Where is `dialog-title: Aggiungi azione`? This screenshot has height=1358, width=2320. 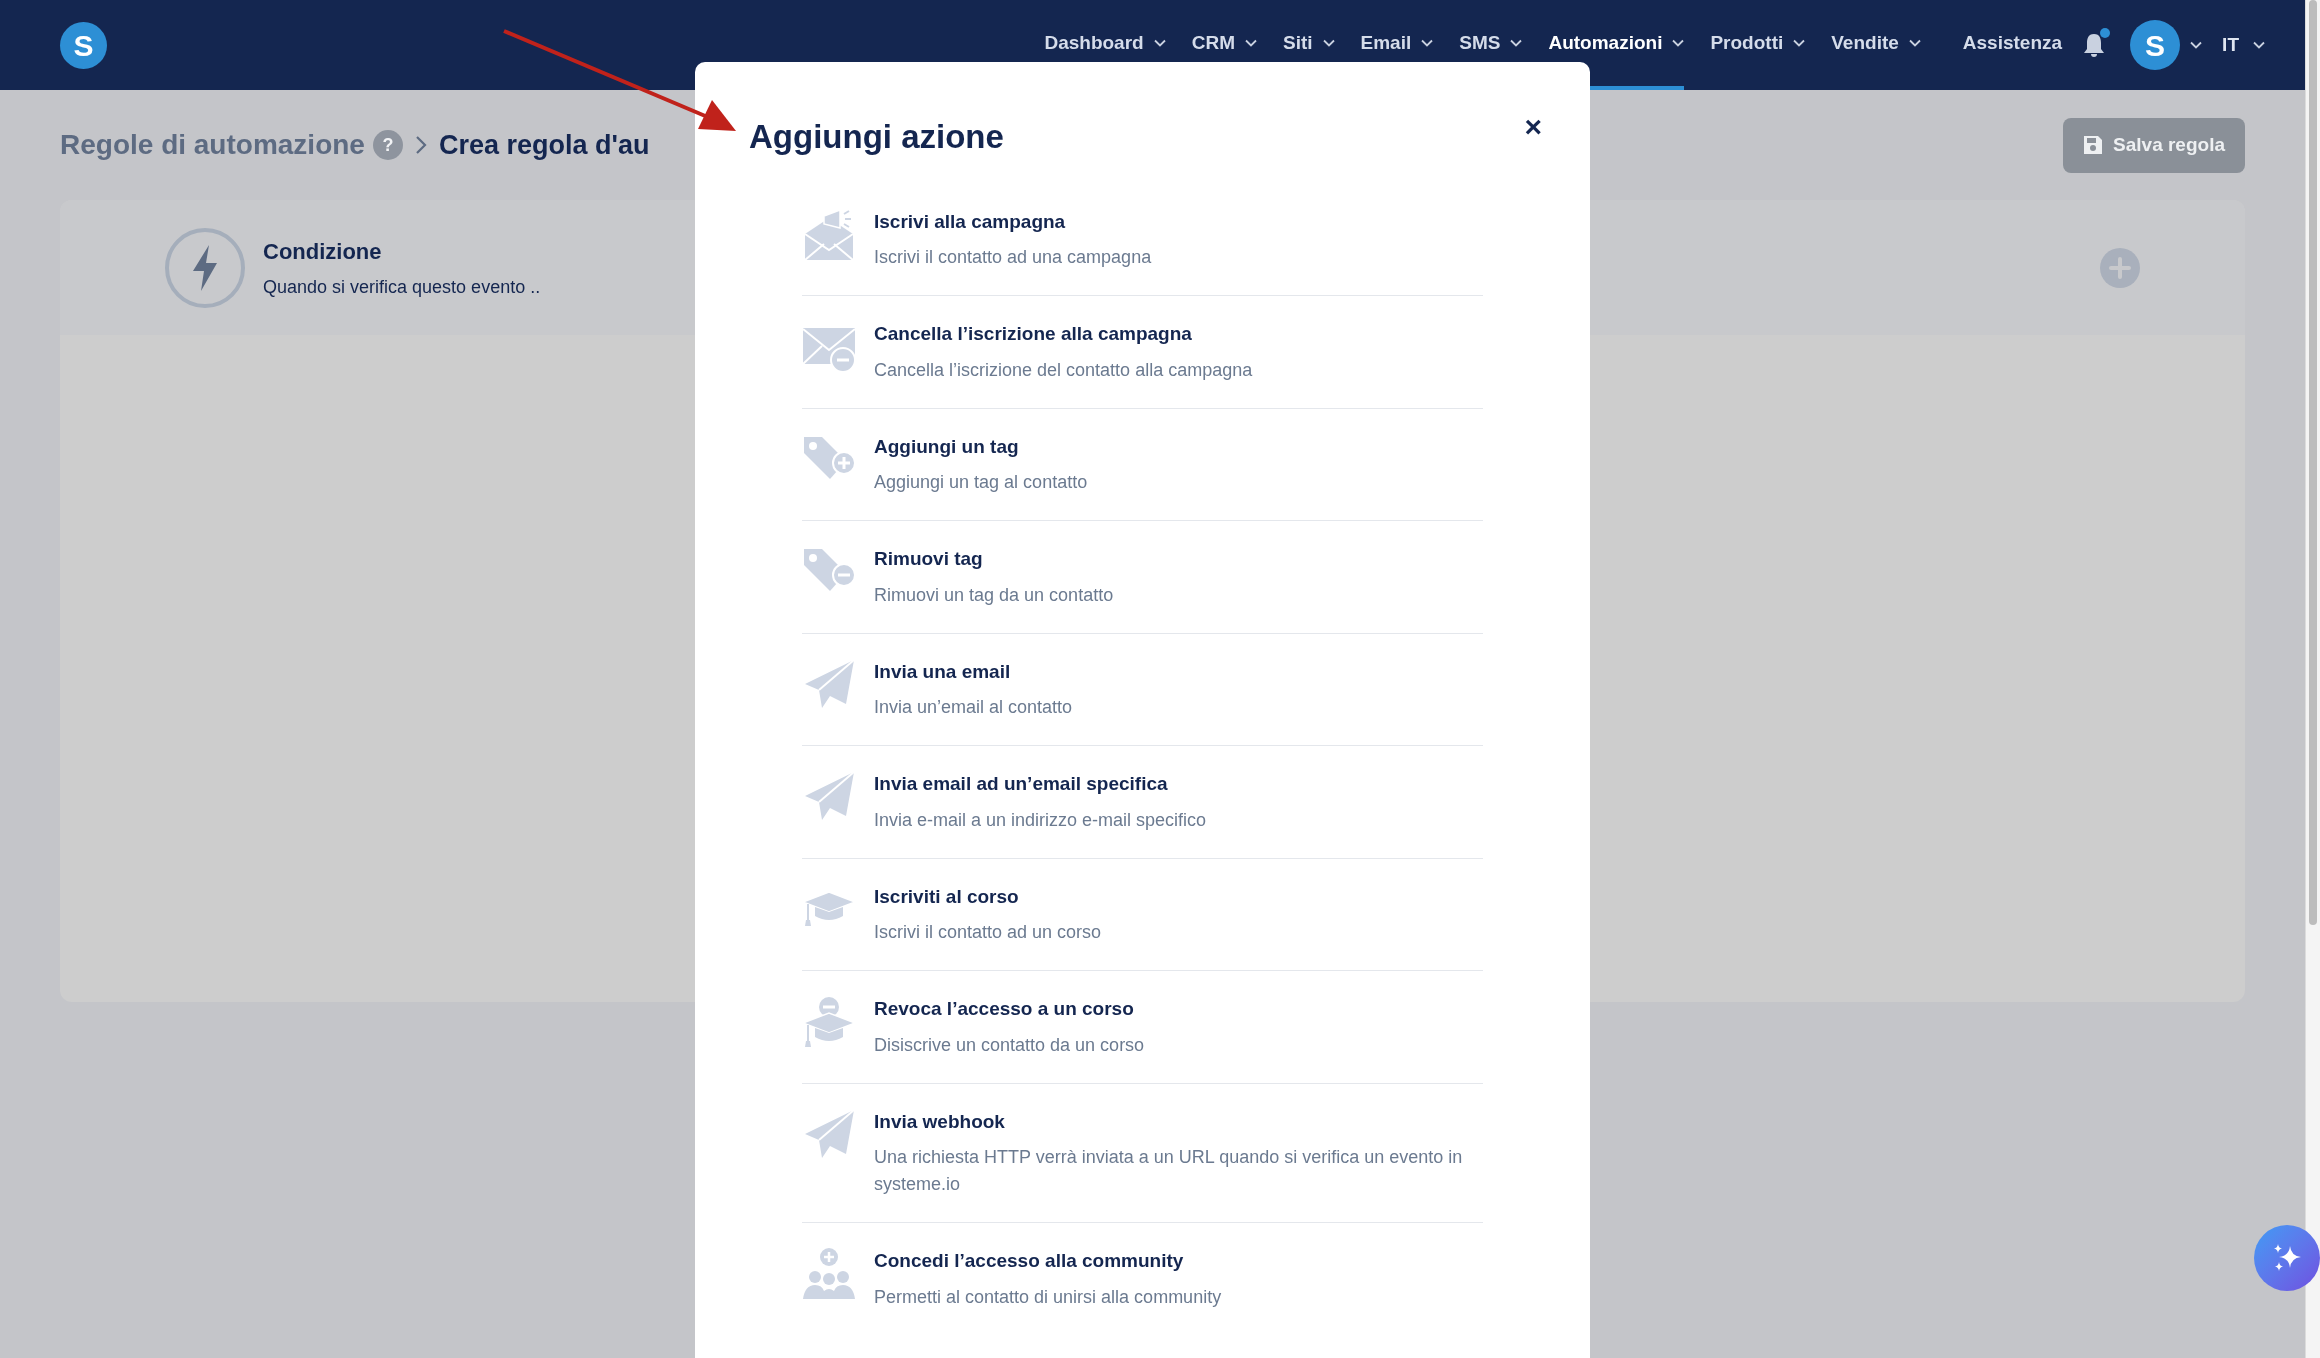 dialog-title: Aggiungi azione is located at coordinates (876, 137).